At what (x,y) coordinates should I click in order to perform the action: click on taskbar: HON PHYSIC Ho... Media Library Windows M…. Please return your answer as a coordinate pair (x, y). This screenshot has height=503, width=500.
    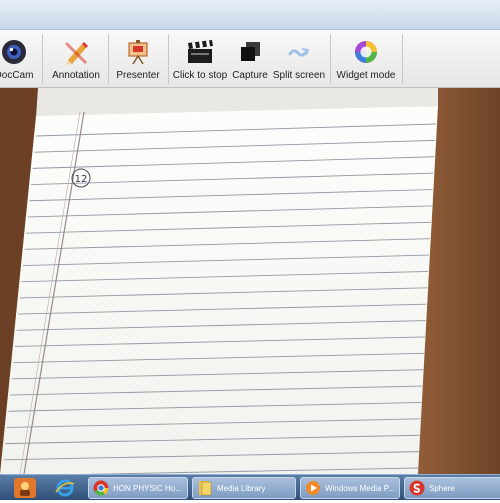
    Looking at the image, I should click on (250, 487).